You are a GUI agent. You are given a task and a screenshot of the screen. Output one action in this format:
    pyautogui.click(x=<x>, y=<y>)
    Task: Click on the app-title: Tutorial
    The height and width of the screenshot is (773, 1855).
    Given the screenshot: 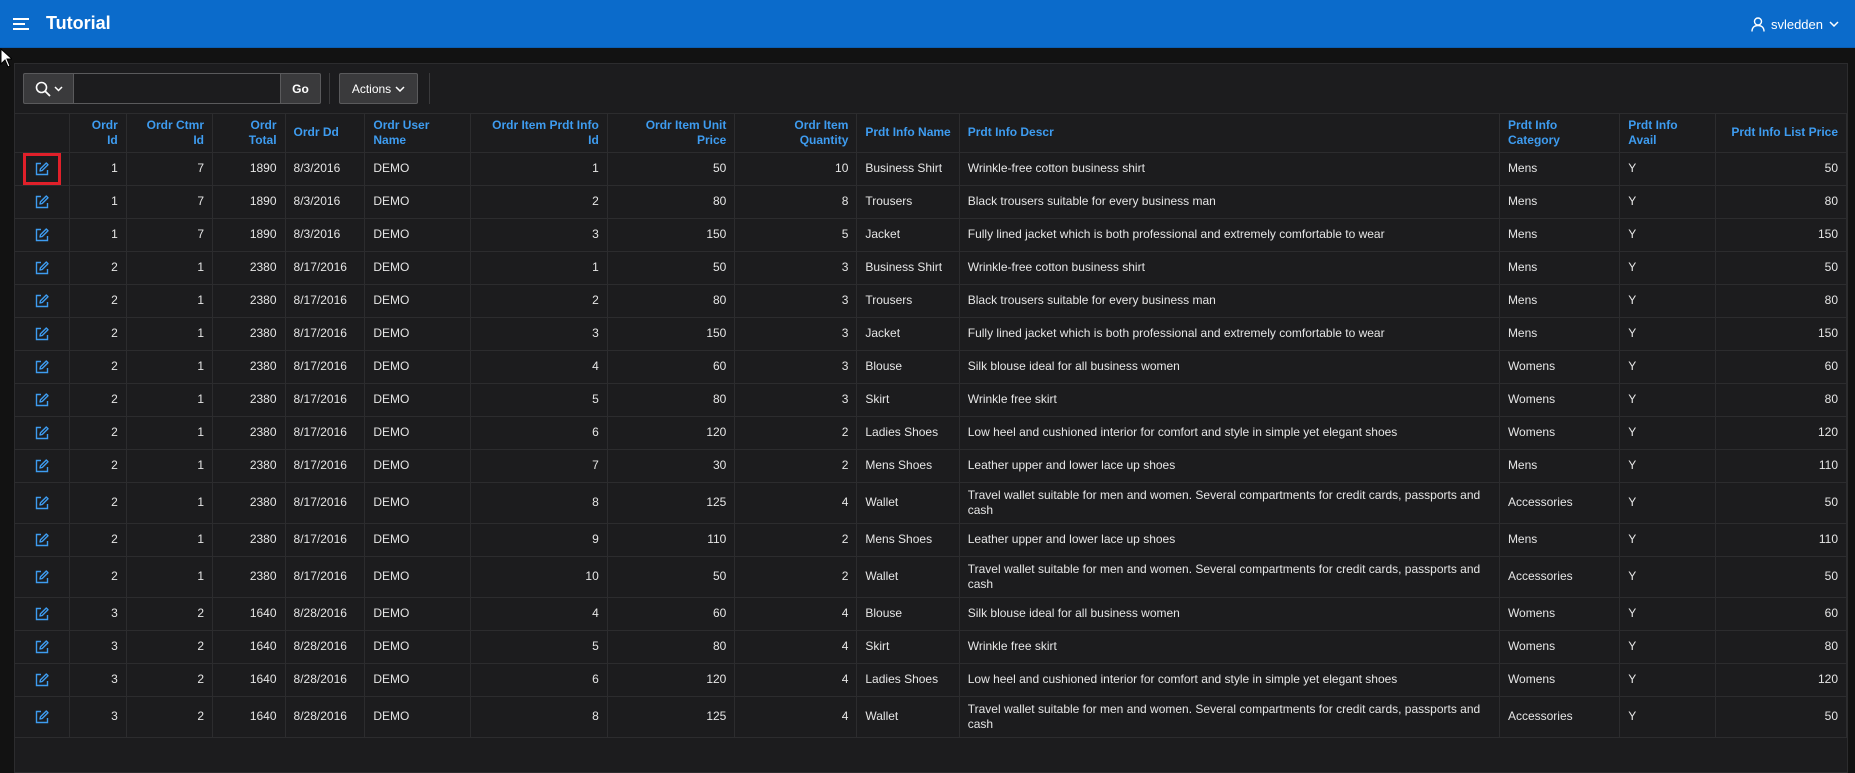 What is the action you would take?
    pyautogui.click(x=78, y=23)
    